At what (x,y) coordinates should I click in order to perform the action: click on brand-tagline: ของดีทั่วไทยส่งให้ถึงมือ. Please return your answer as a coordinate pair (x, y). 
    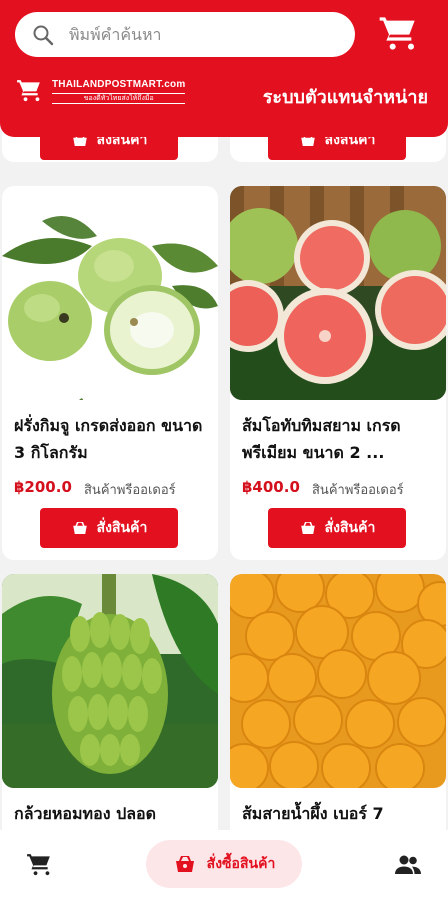
    Looking at the image, I should click on (119, 98).